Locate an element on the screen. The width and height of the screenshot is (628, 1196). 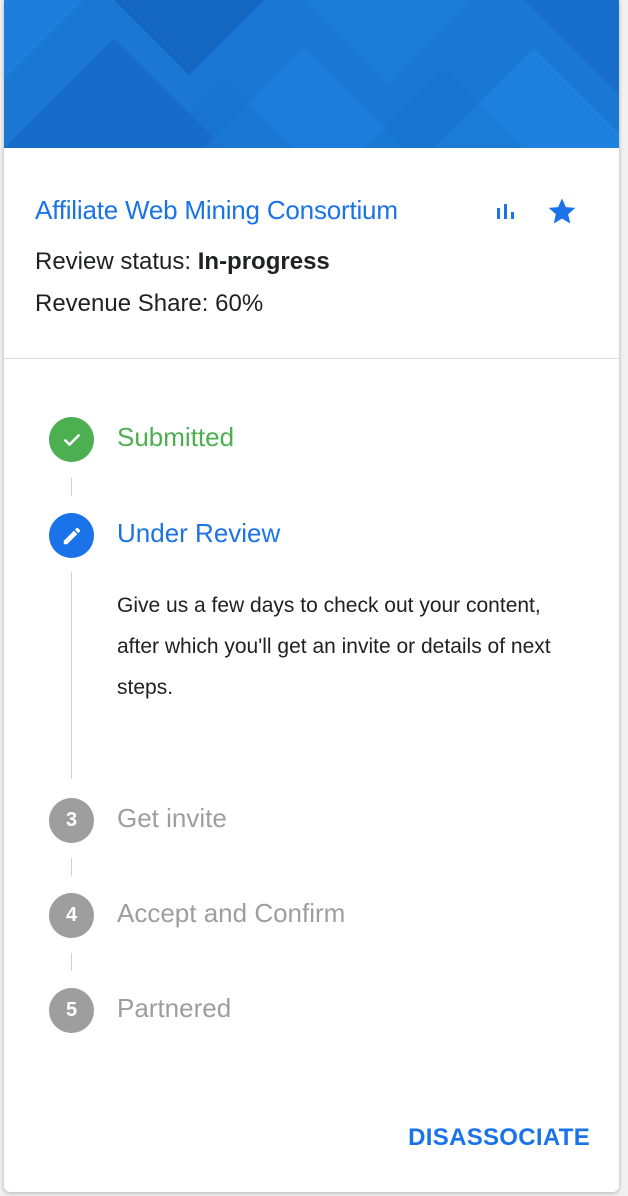
publisher-title: Affiliate Web Mining Consortium is located at coordinates (216, 210).